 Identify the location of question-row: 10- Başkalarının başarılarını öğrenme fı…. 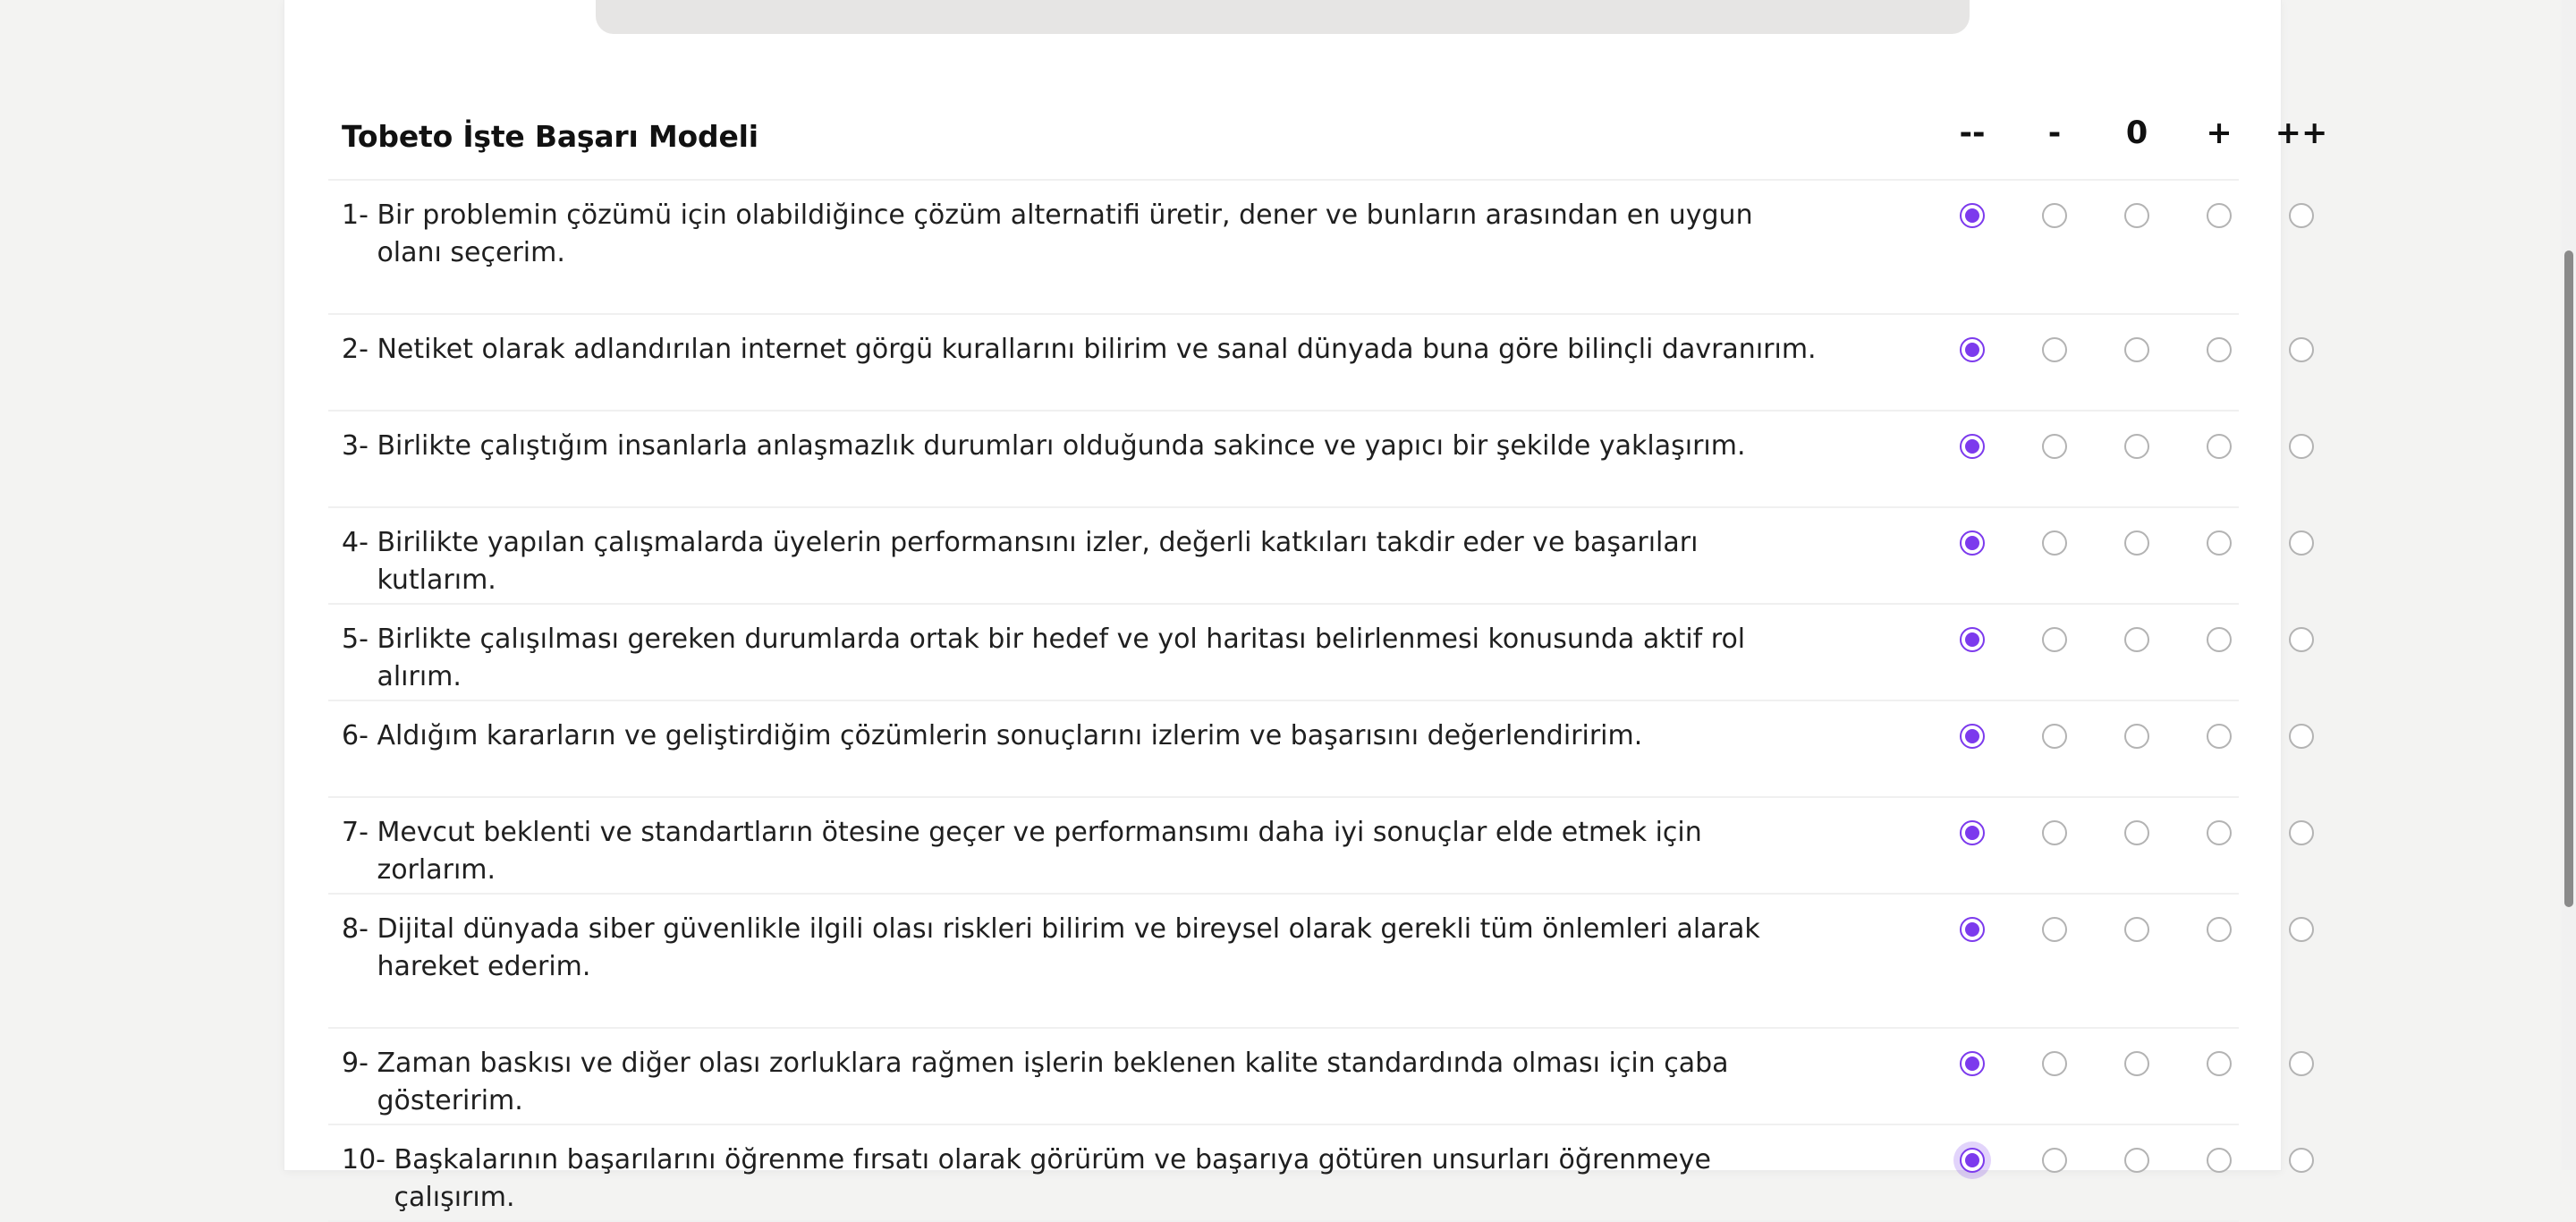
(1321, 1173).